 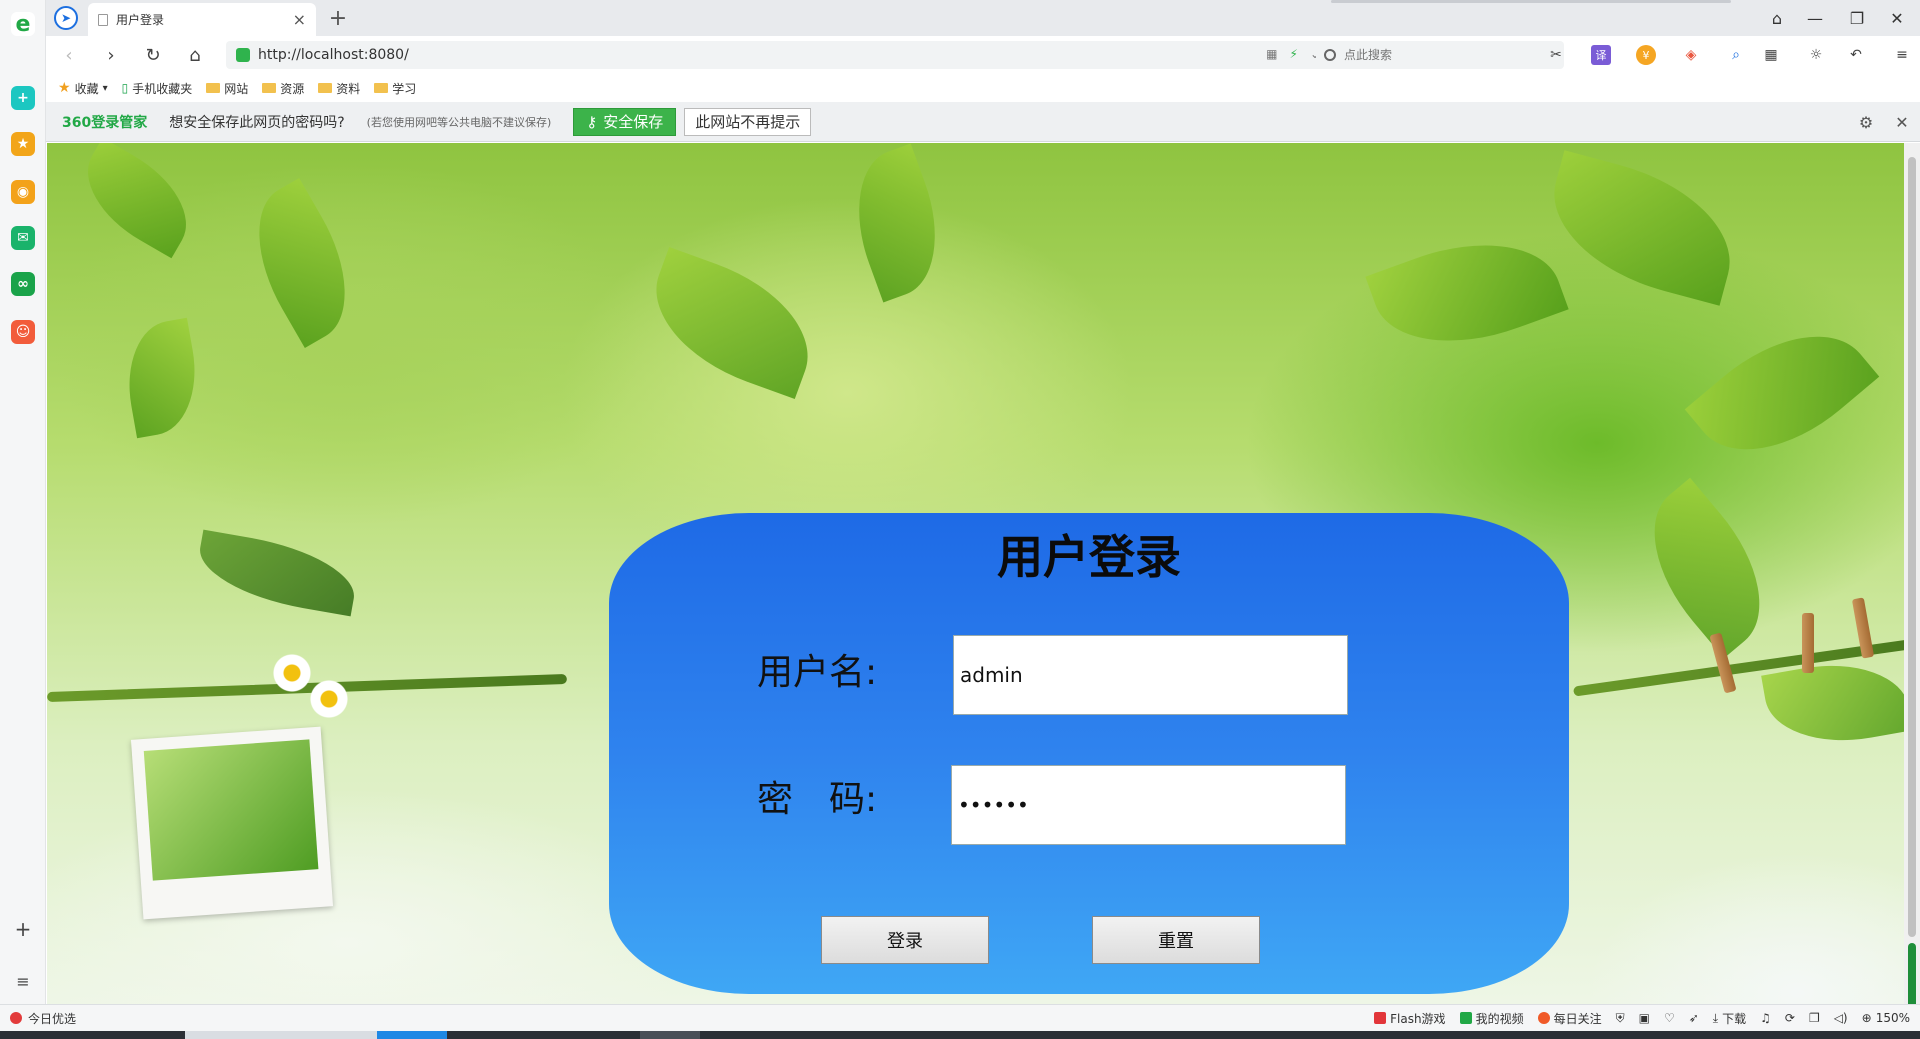 What do you see at coordinates (83, 88) in the screenshot?
I see `bookmark-favorites: ★ 收藏 ▾` at bounding box center [83, 88].